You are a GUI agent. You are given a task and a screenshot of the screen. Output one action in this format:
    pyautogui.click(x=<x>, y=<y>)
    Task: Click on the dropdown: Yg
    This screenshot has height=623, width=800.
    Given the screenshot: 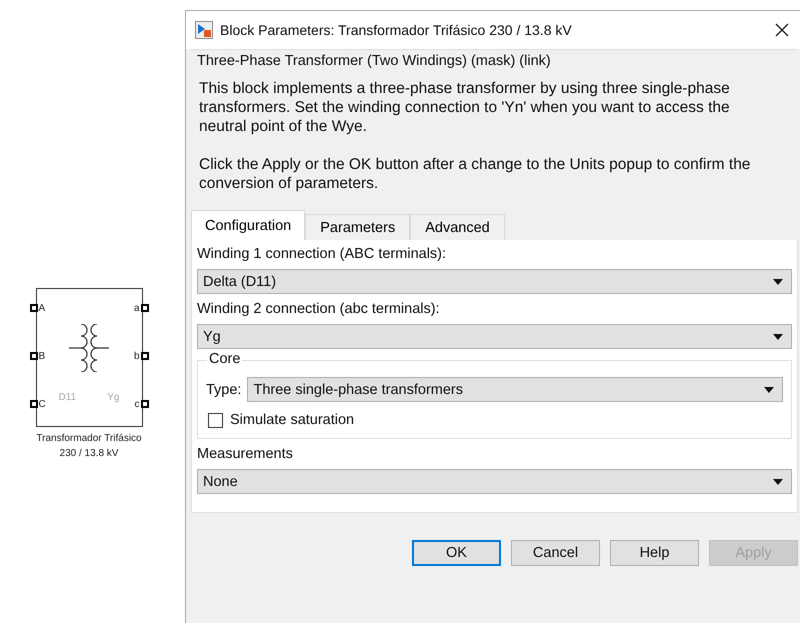 What is the action you would take?
    pyautogui.click(x=494, y=336)
    